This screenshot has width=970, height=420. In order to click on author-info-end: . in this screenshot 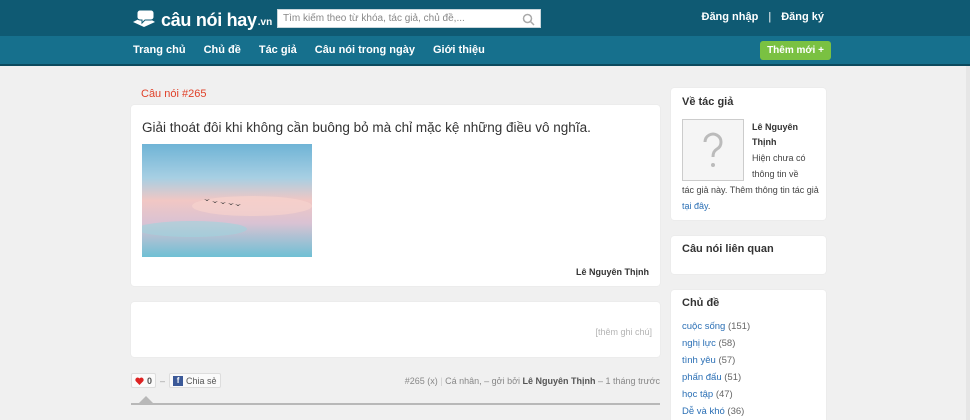, I will do `click(709, 206)`.